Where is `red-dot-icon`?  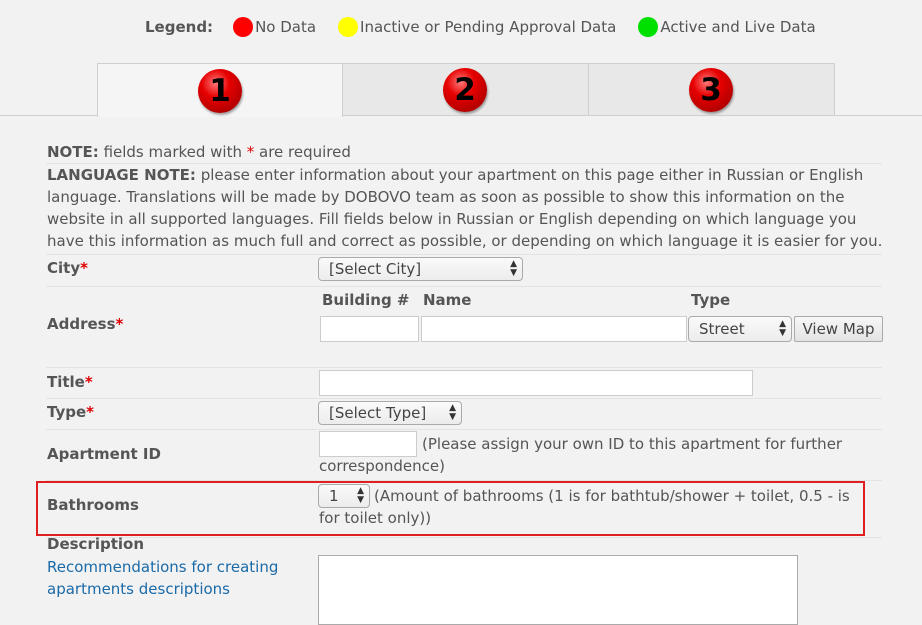 red-dot-icon is located at coordinates (243, 27).